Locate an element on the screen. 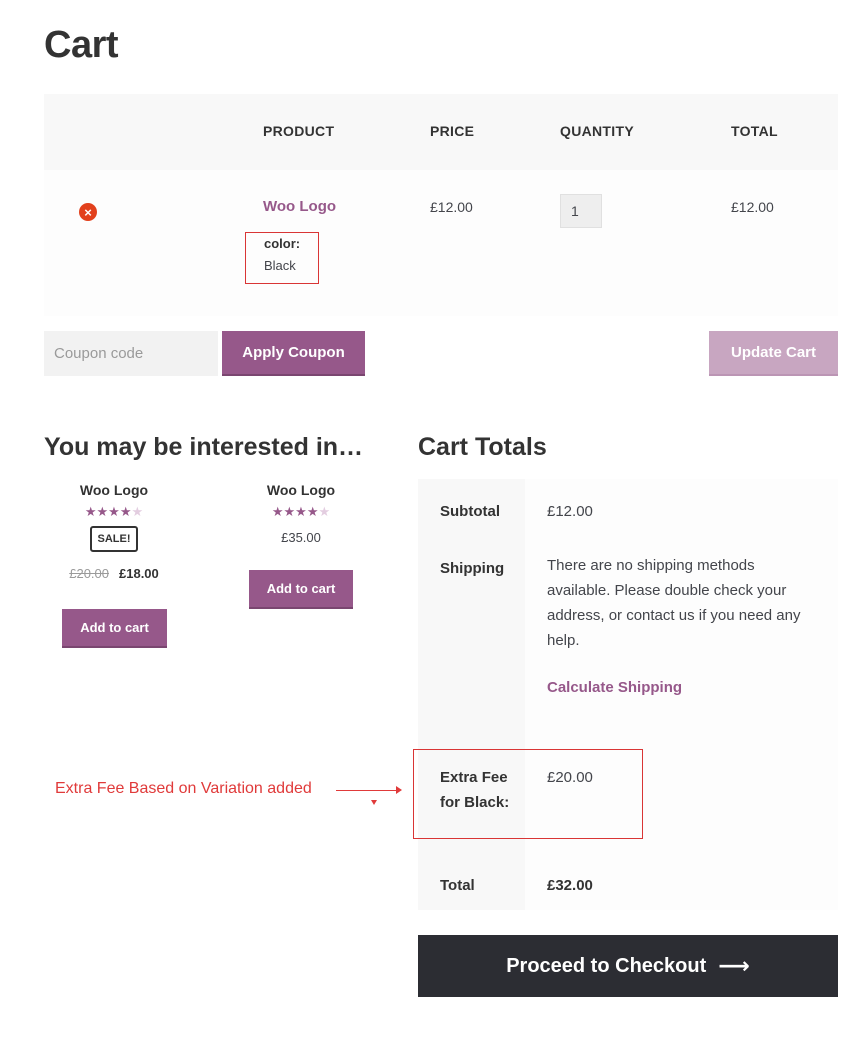  arrow-down-icon is located at coordinates (374, 802).